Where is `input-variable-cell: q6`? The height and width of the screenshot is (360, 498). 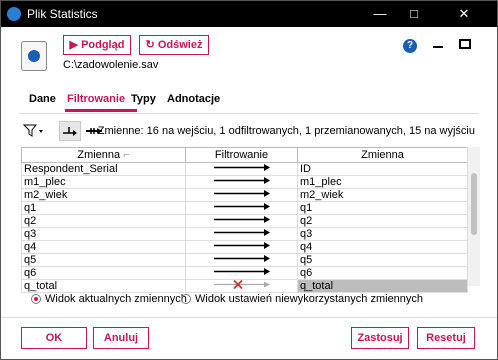
input-variable-cell: q6 is located at coordinates (103, 273).